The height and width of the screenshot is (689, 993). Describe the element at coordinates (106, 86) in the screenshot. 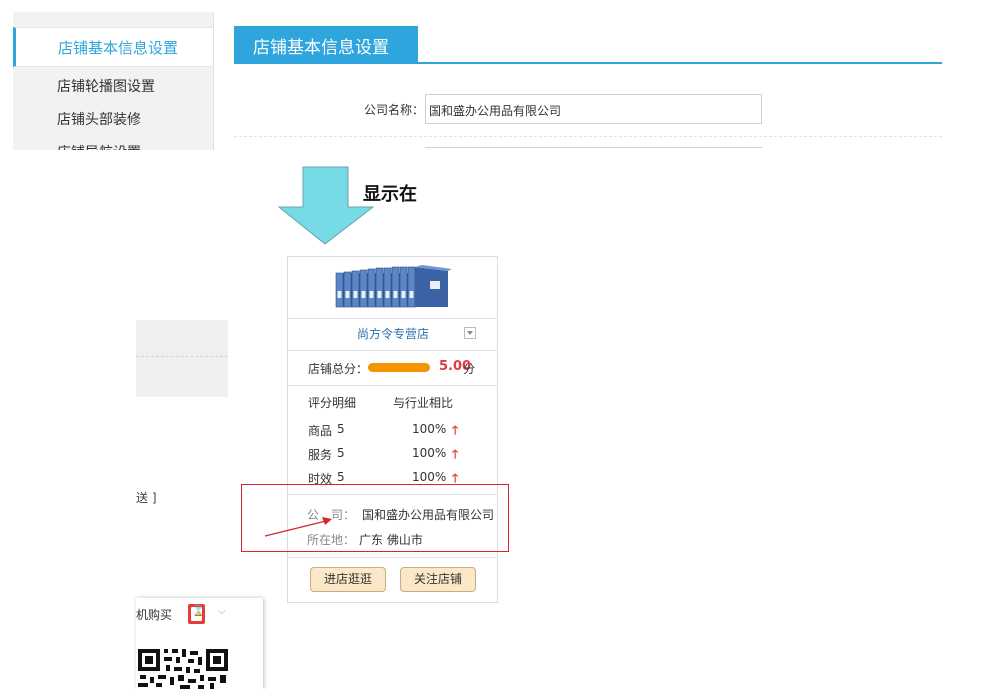

I see `sidebar-item-carousel: 店铺轮播图设置` at that location.